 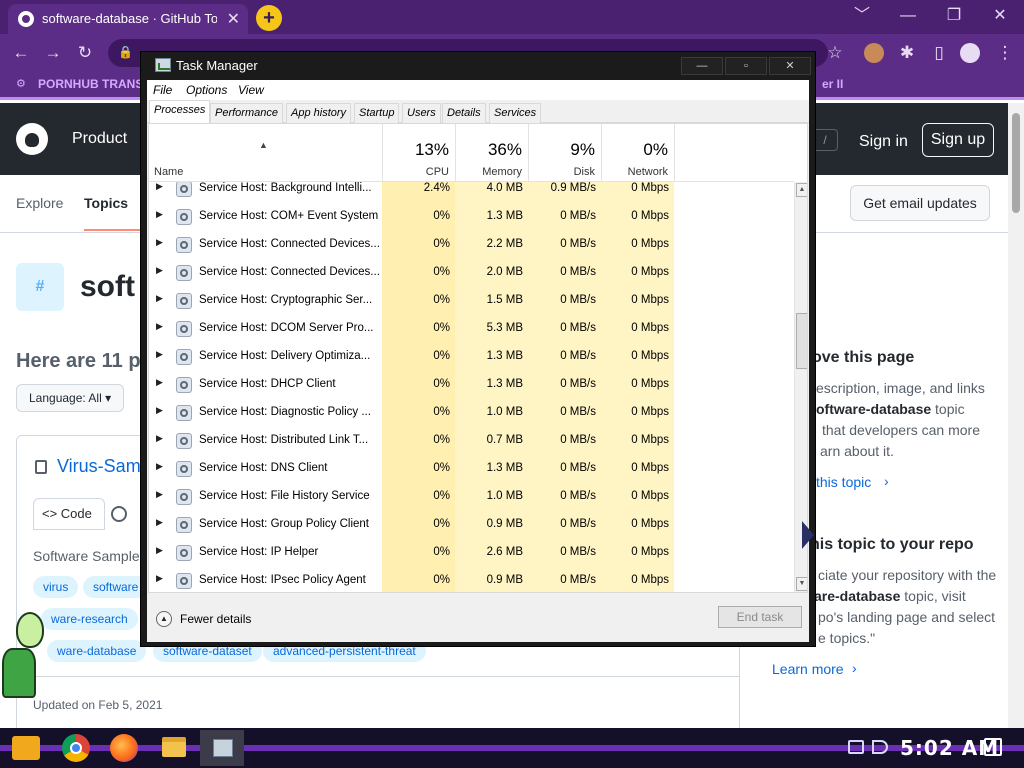 I want to click on tab-search-icon: ﹀, so click(x=862, y=16).